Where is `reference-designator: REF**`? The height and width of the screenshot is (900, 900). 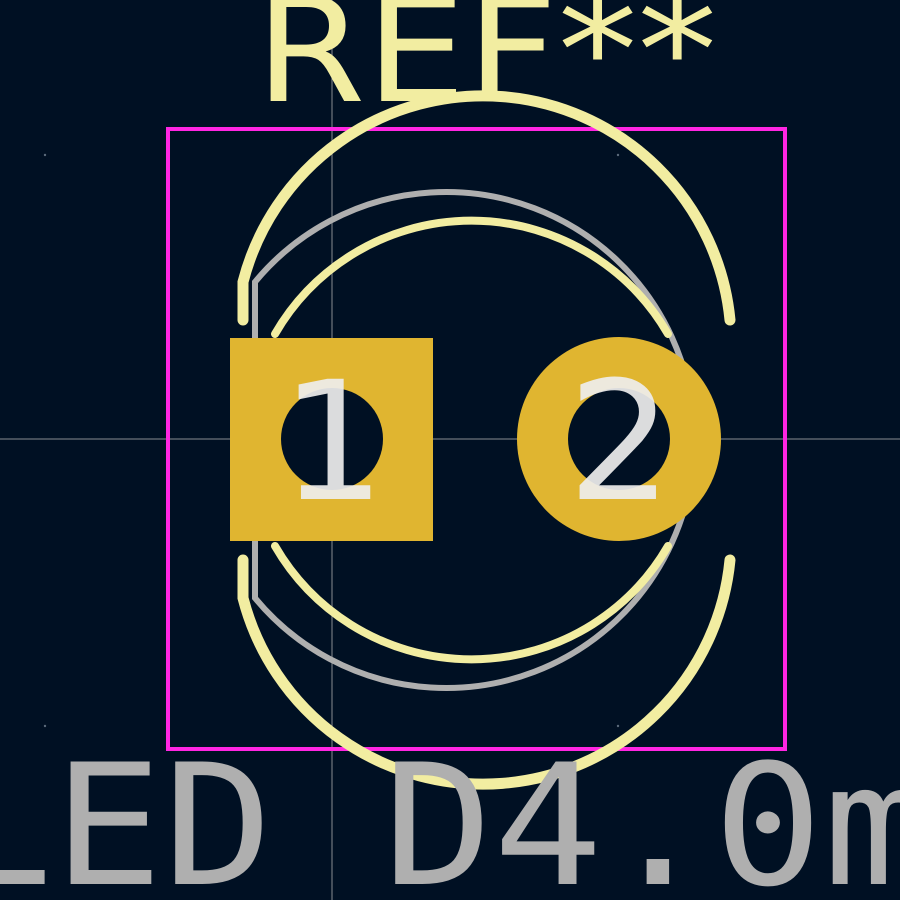
reference-designator: REF** is located at coordinates (486, 68).